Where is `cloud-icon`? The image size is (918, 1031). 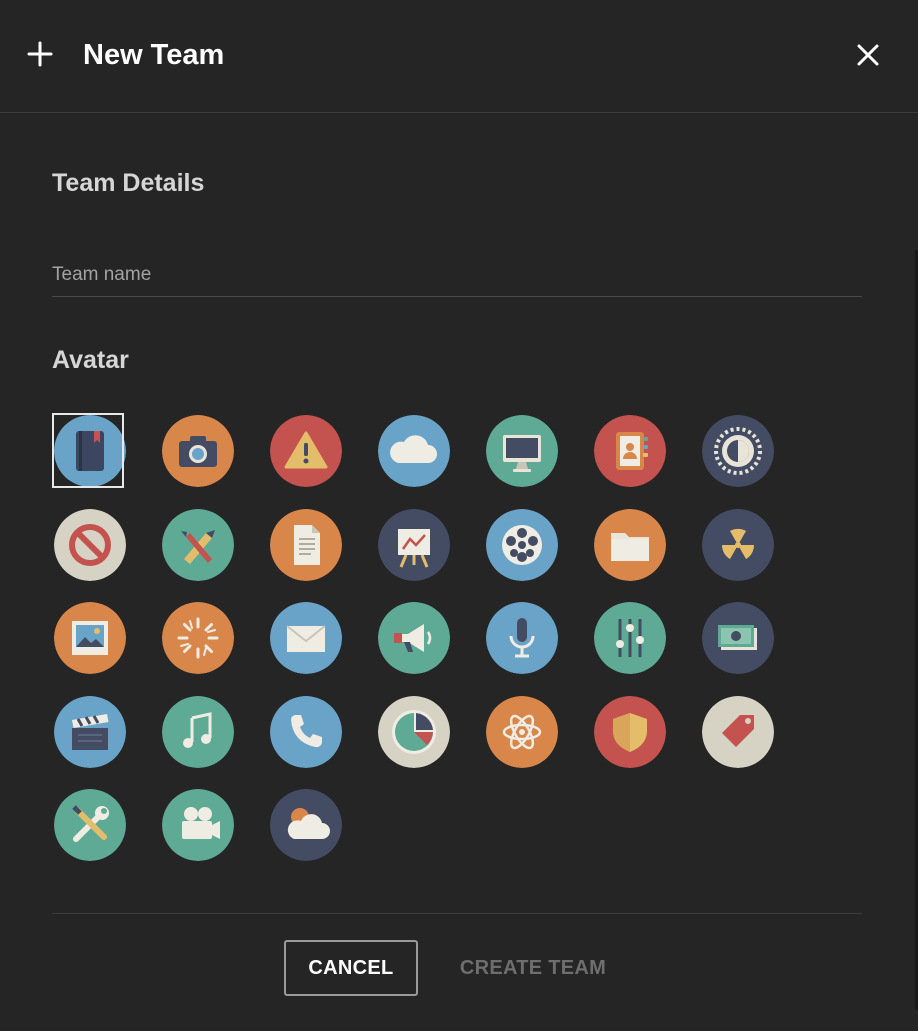
cloud-icon is located at coordinates (414, 451).